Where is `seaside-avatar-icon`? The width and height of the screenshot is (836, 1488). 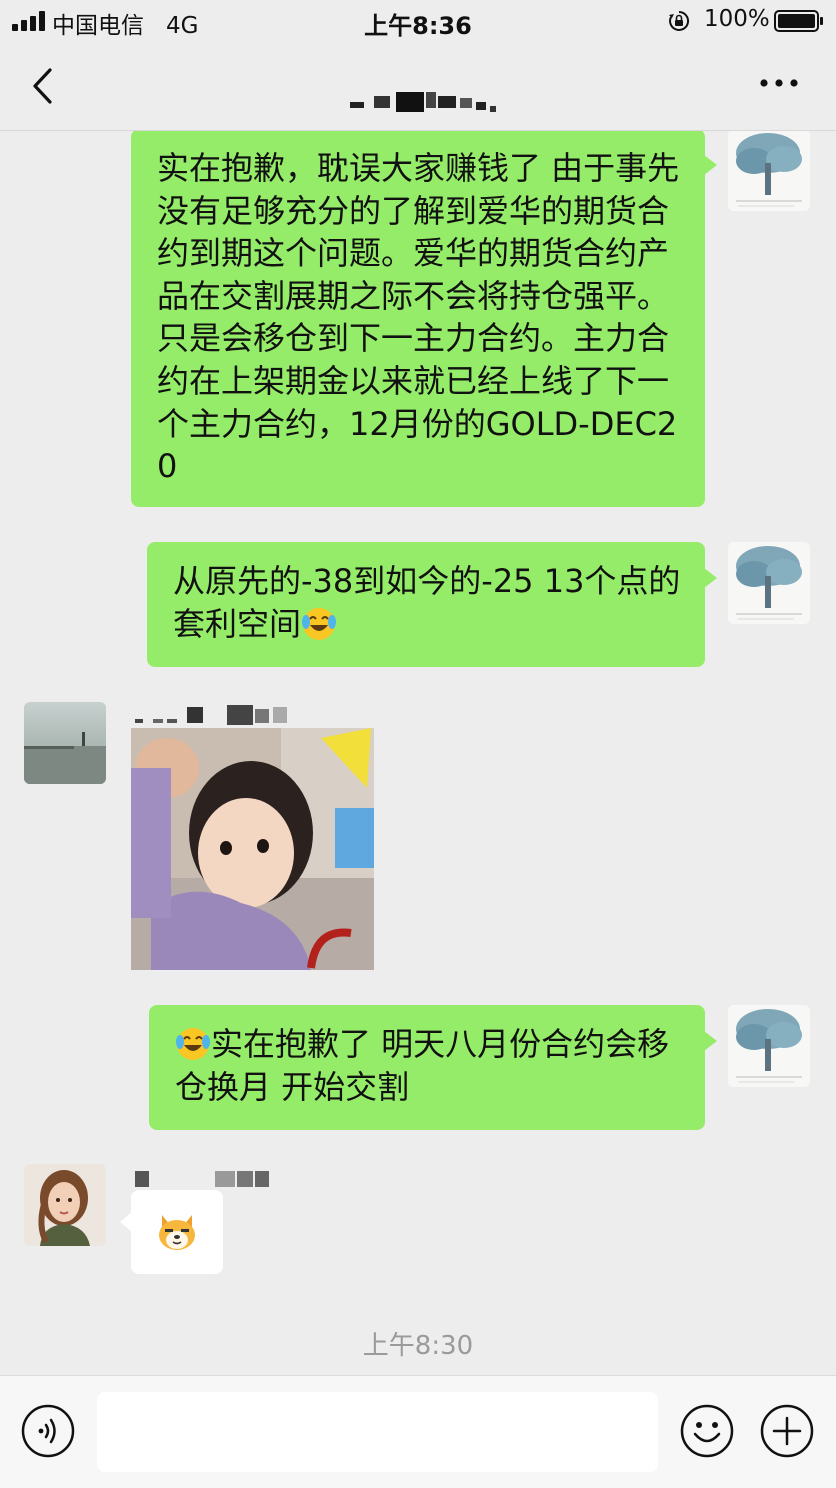
seaside-avatar-icon is located at coordinates (65, 743).